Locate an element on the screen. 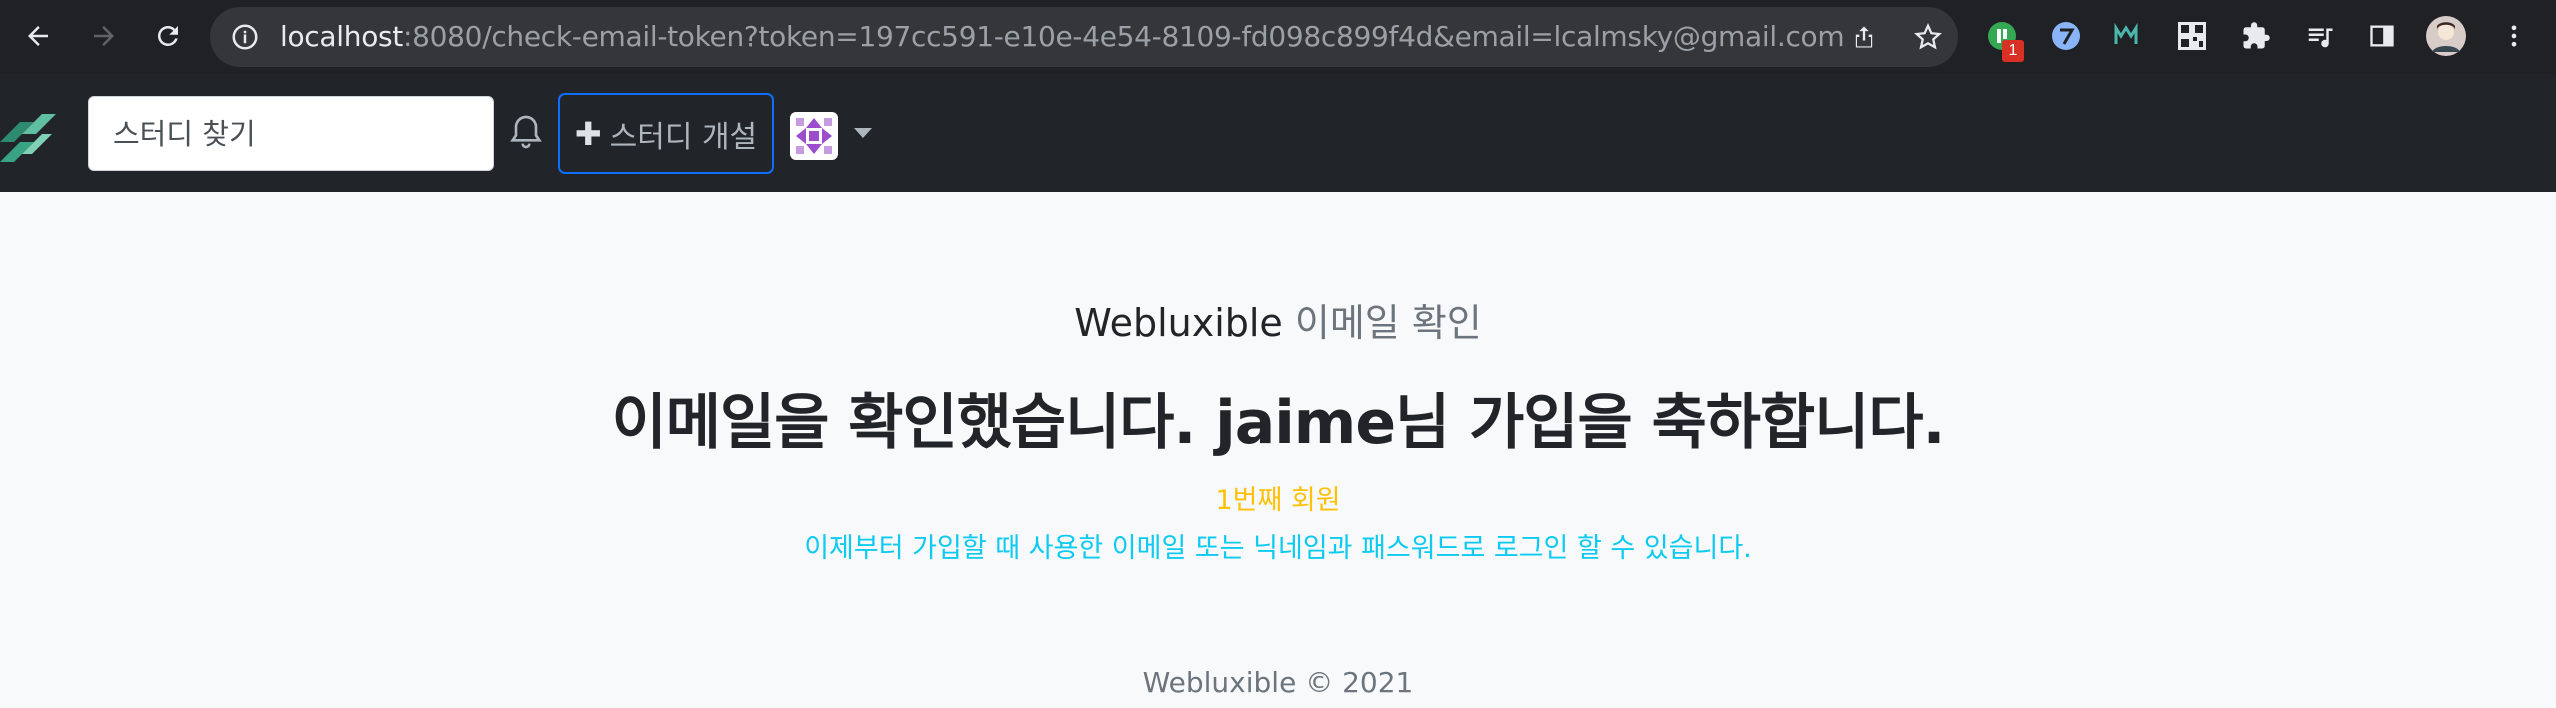 The image size is (2556, 708). more-vertical-icon is located at coordinates (2514, 36).